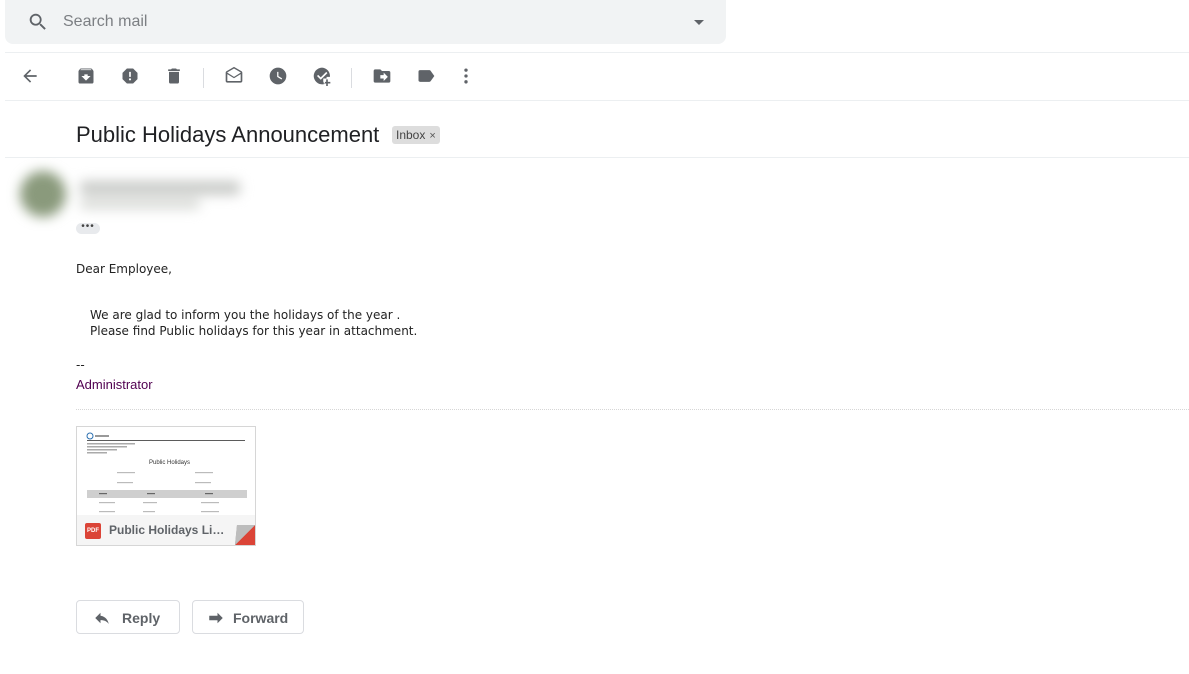  What do you see at coordinates (432, 136) in the screenshot?
I see `remove-label-icon: ×` at bounding box center [432, 136].